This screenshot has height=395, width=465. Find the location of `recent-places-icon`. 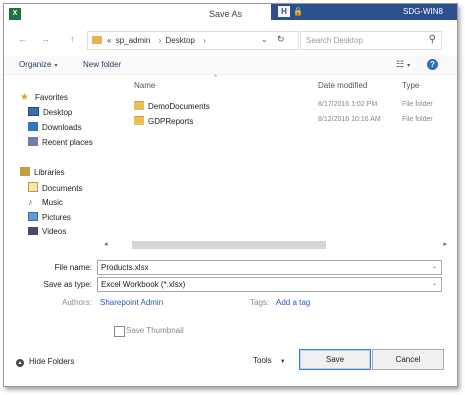

recent-places-icon is located at coordinates (33, 141).